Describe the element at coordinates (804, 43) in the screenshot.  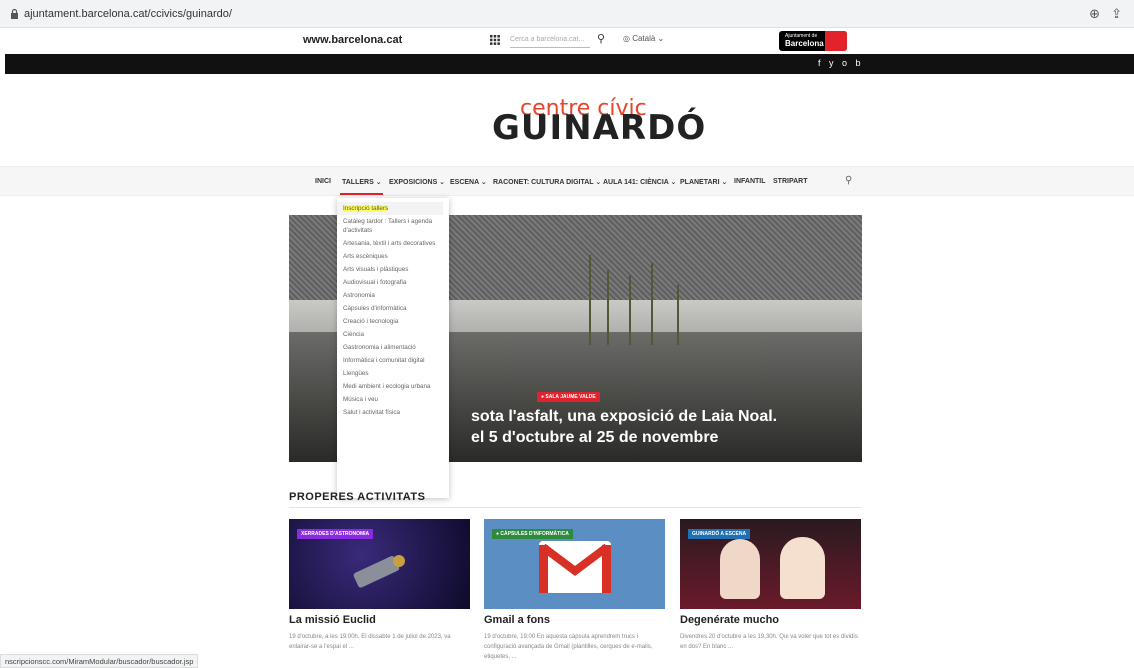
I see `logo-big-text: Barcelona` at that location.